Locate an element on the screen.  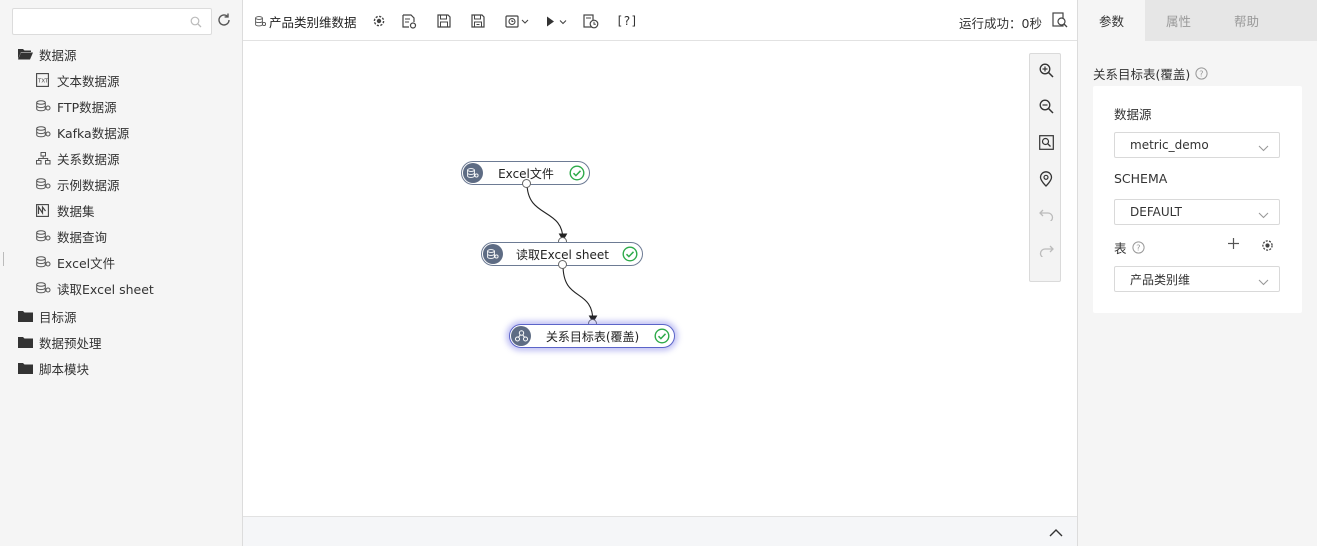
tab-help: 帮助 is located at coordinates (1246, 20).